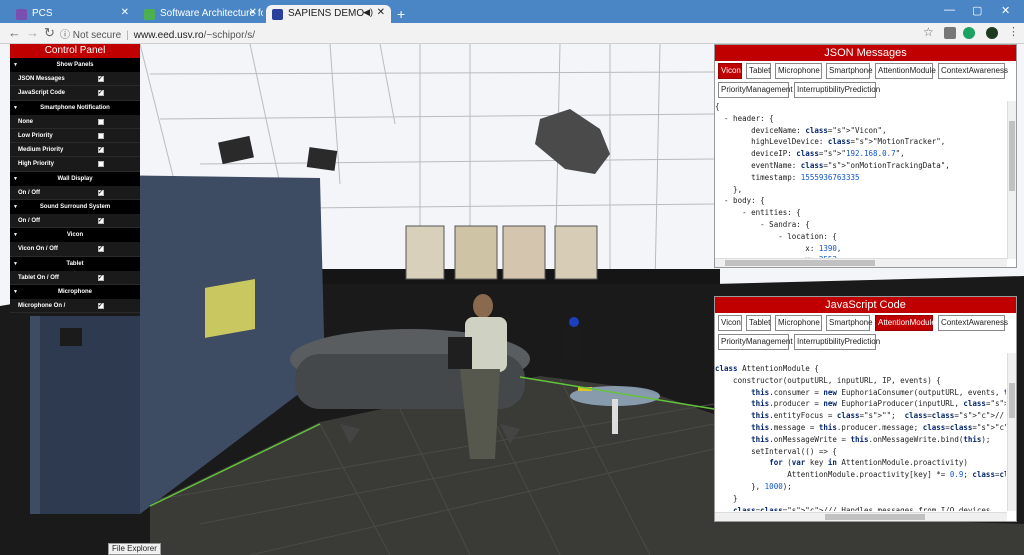  I want to click on code-line: timestamp: 1555936763335, so click(787, 177).